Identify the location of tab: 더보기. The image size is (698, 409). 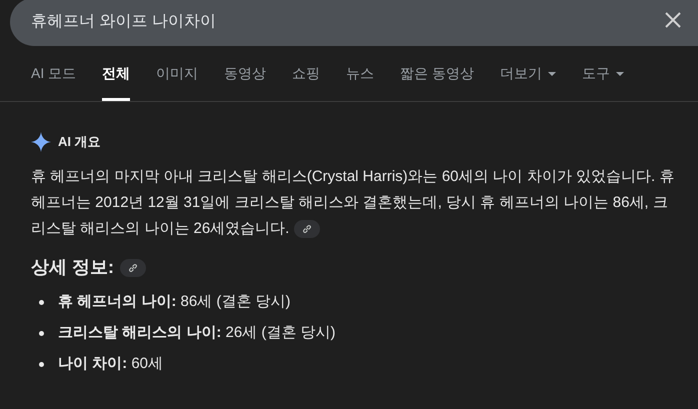
(528, 73).